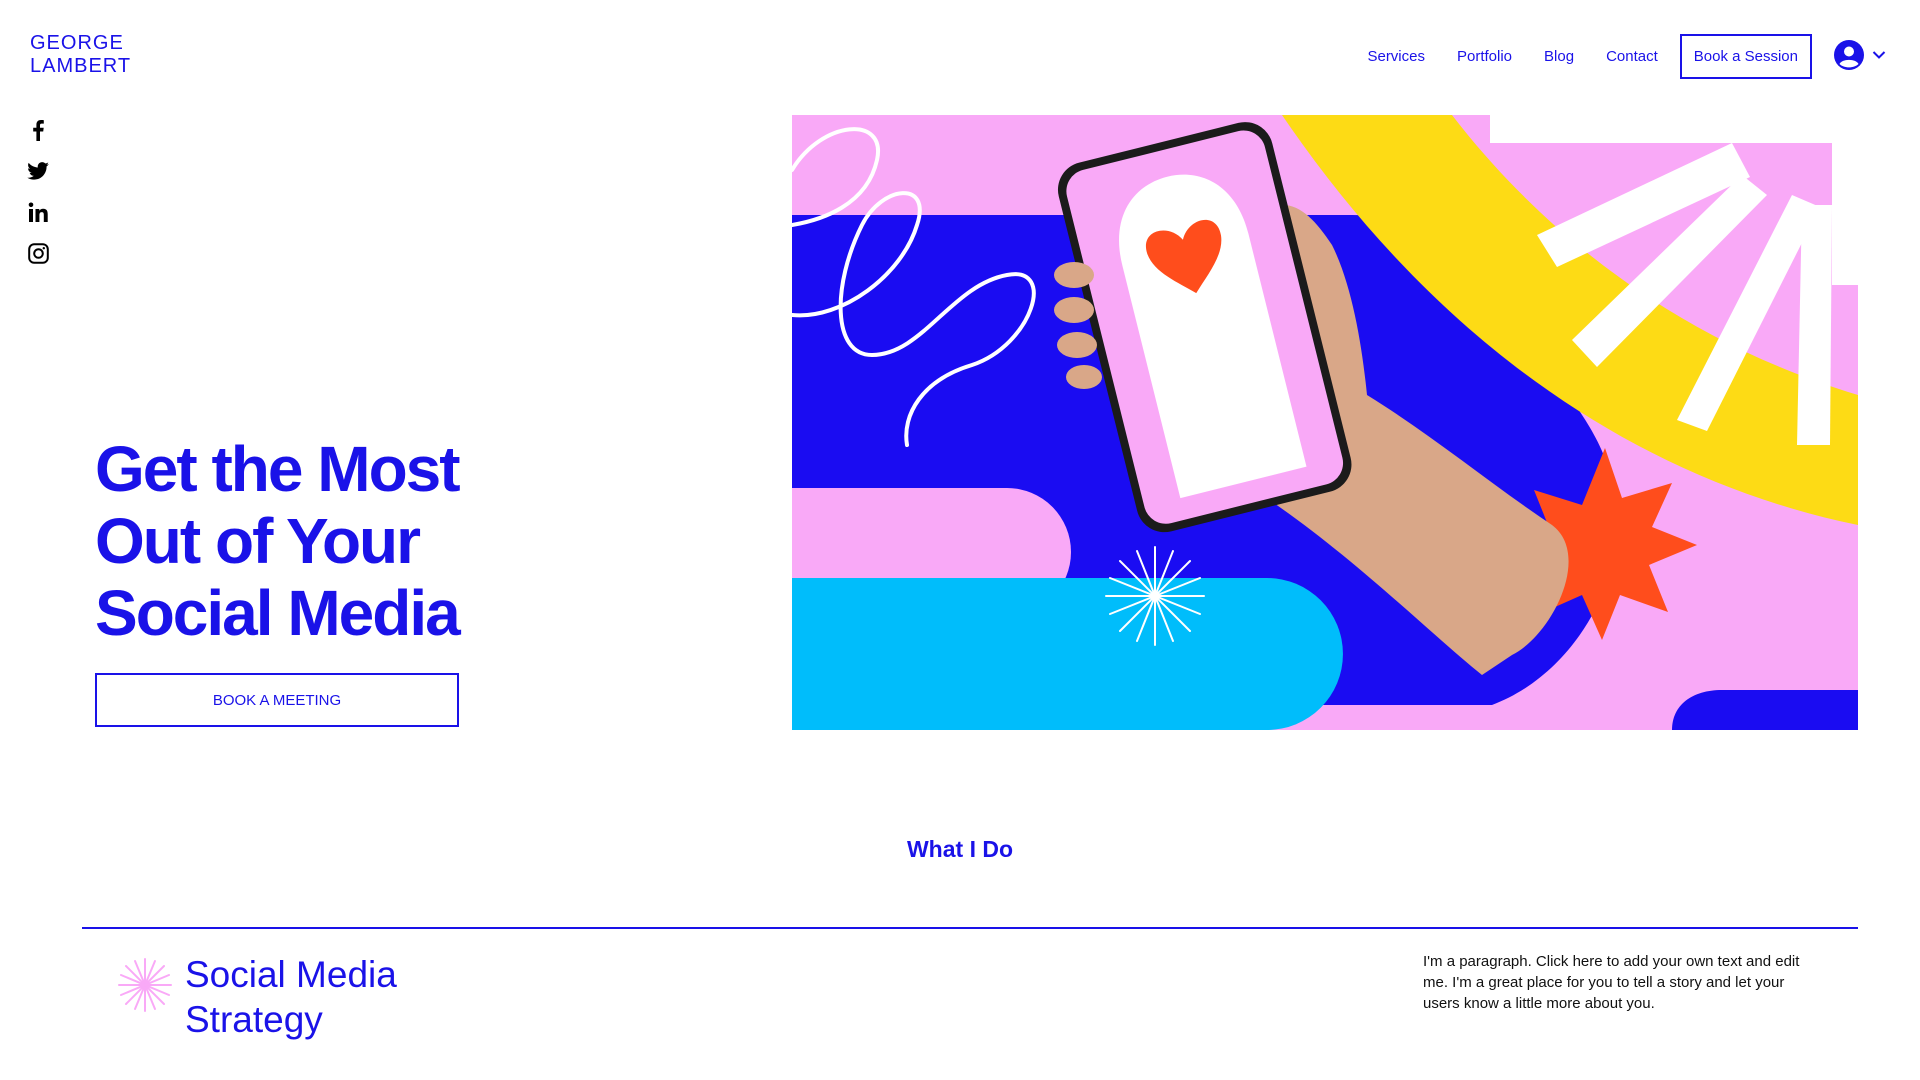  What do you see at coordinates (145, 985) in the screenshot?
I see `sparkle-icon` at bounding box center [145, 985].